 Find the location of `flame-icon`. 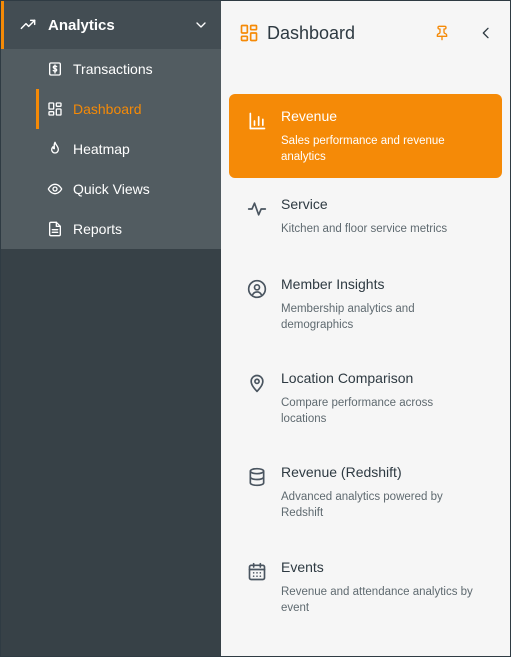

flame-icon is located at coordinates (55, 149).